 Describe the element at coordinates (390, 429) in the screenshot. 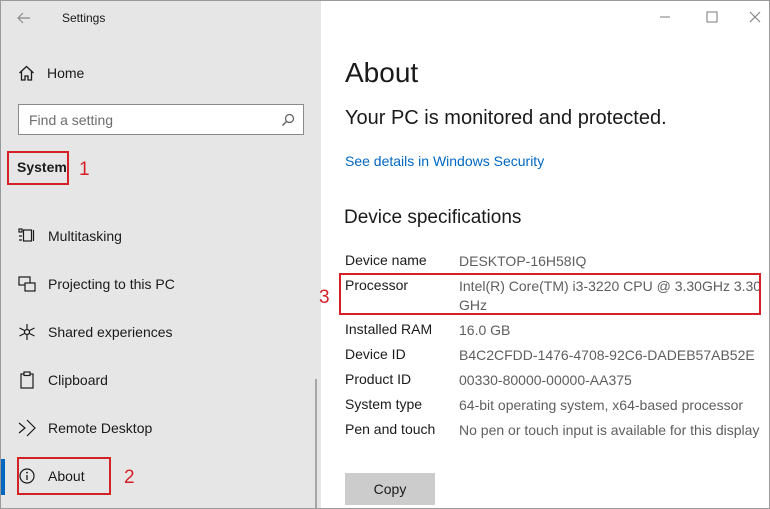

I see `spec-label: Pen and touch` at that location.